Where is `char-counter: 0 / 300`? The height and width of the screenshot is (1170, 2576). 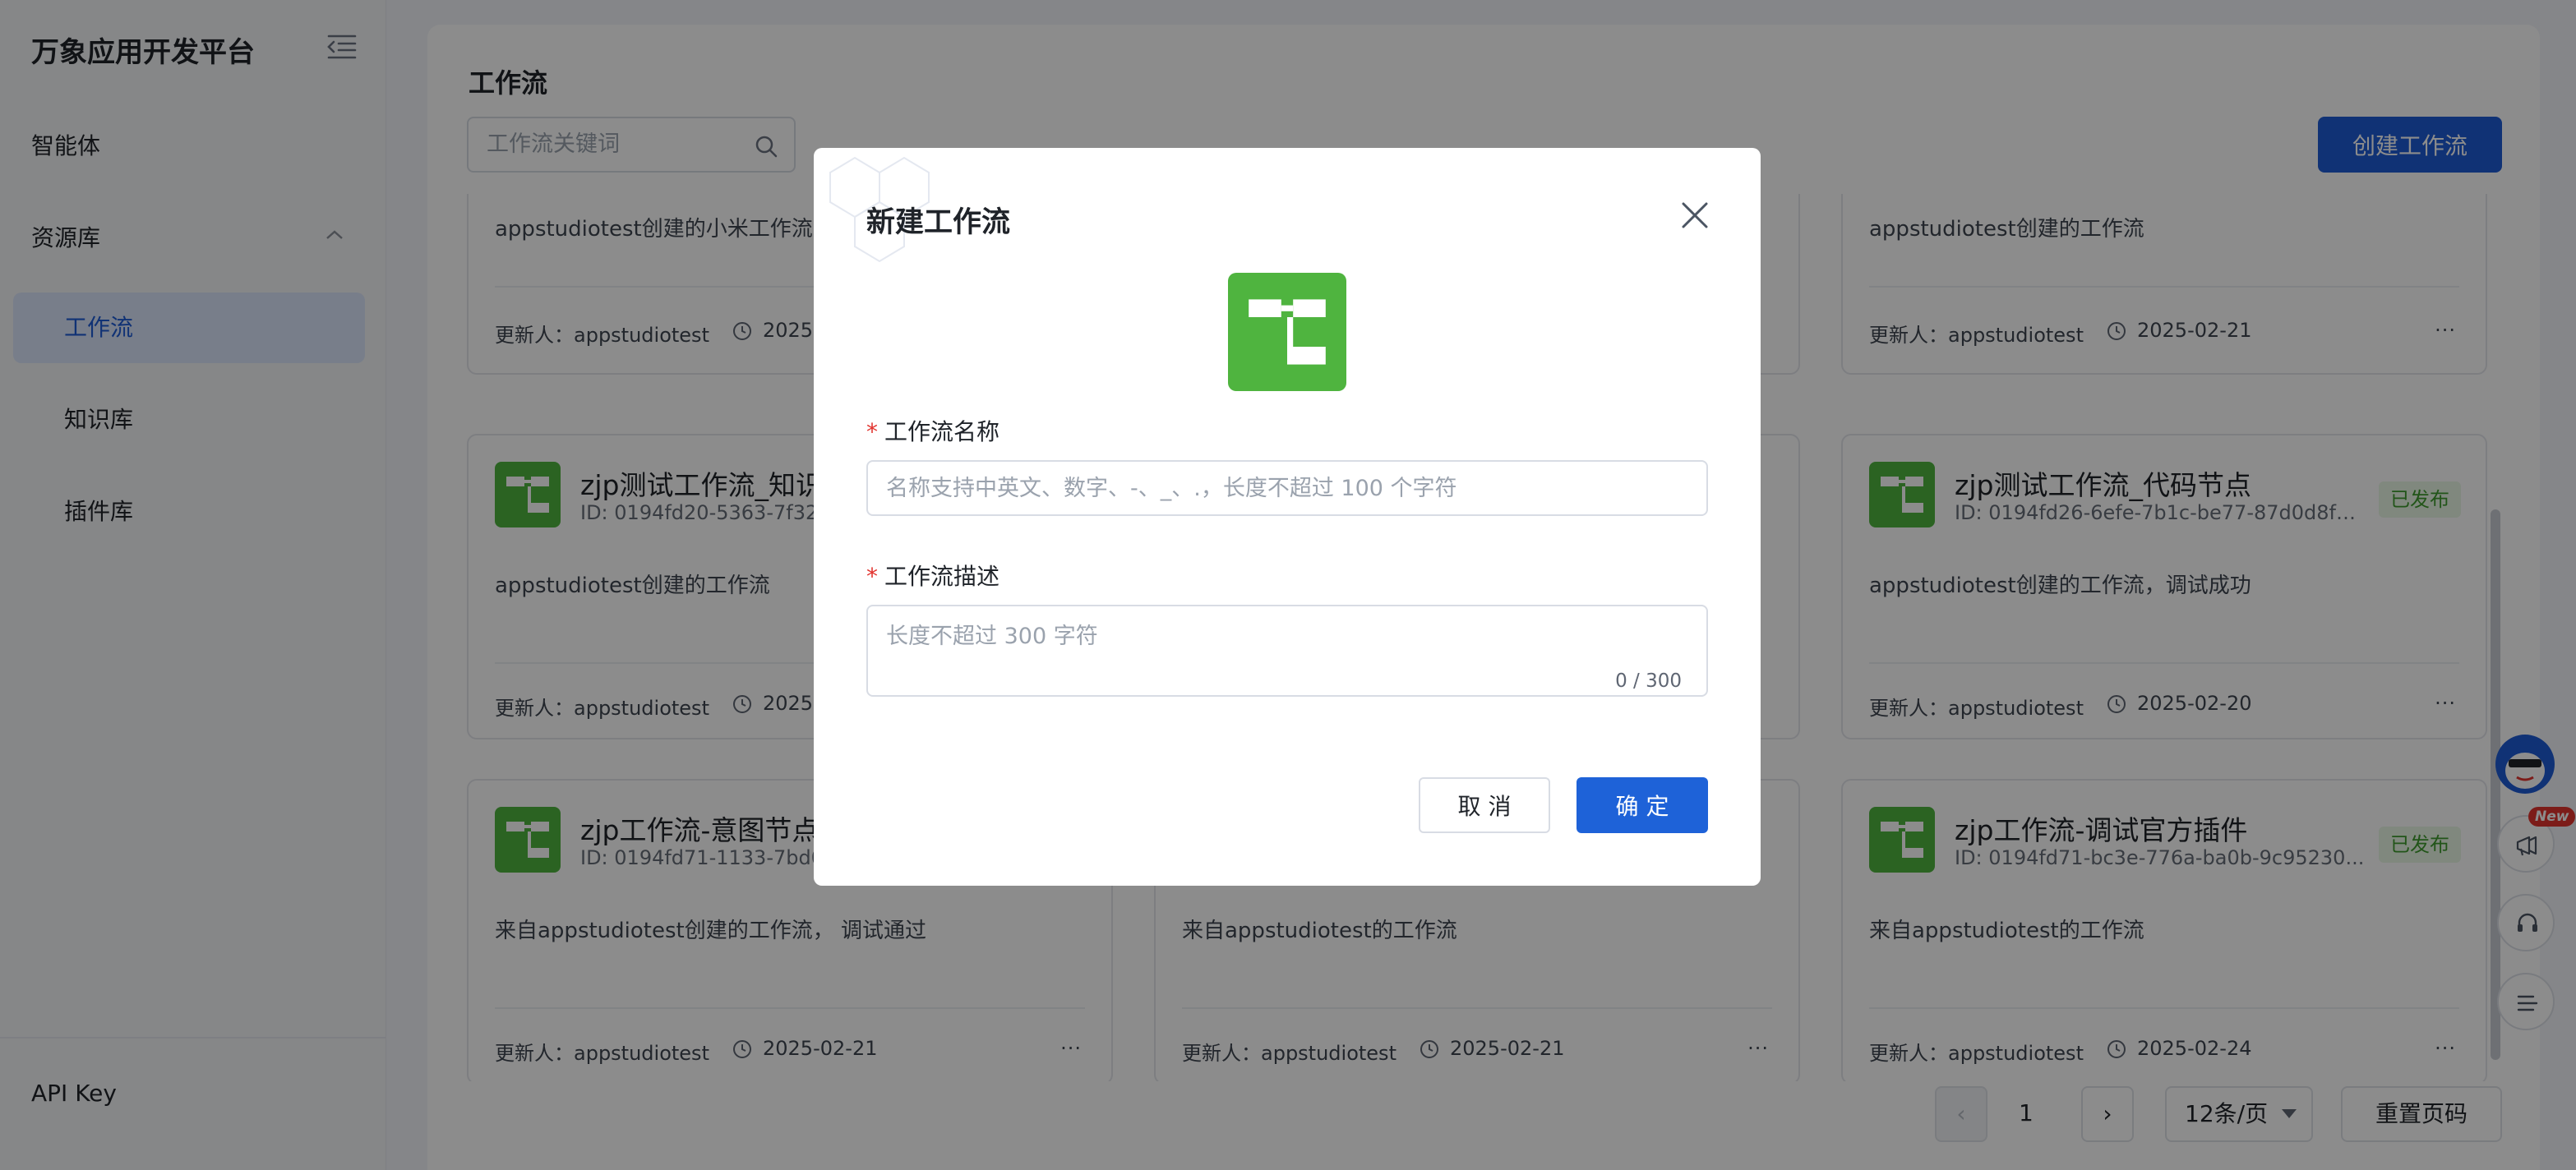
char-counter: 0 / 300 is located at coordinates (1649, 681).